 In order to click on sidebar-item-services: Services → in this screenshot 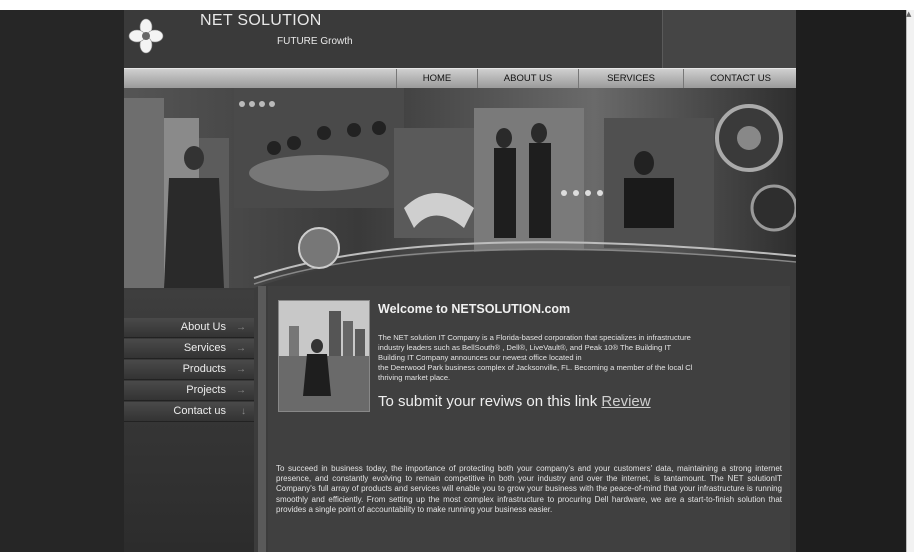, I will do `click(189, 349)`.